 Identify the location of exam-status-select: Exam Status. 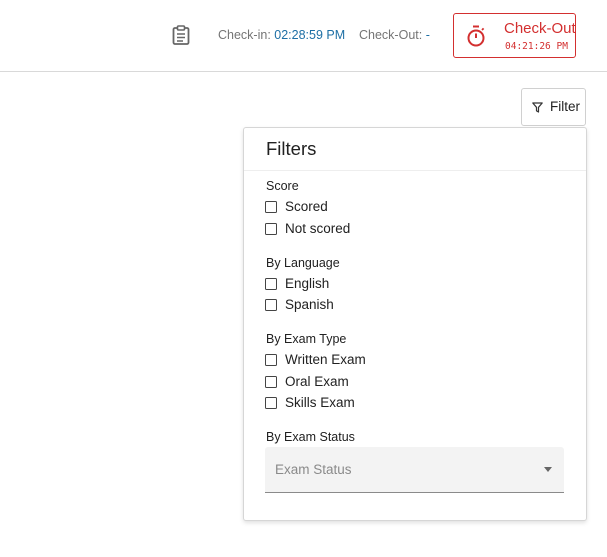
(414, 470).